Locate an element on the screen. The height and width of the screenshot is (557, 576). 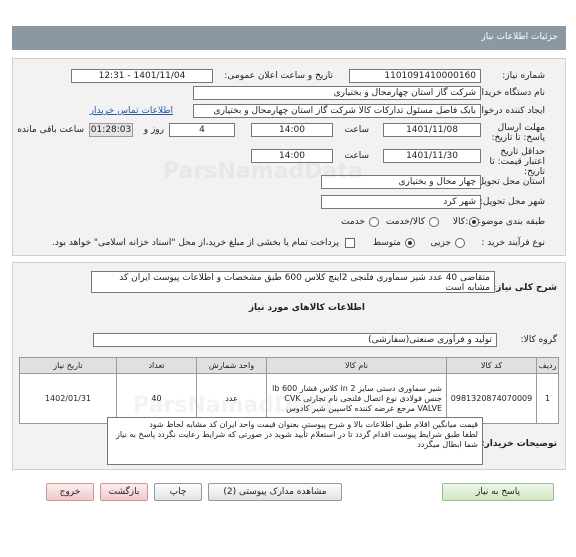
col-name-header: نام کالا is located at coordinates (356, 365).